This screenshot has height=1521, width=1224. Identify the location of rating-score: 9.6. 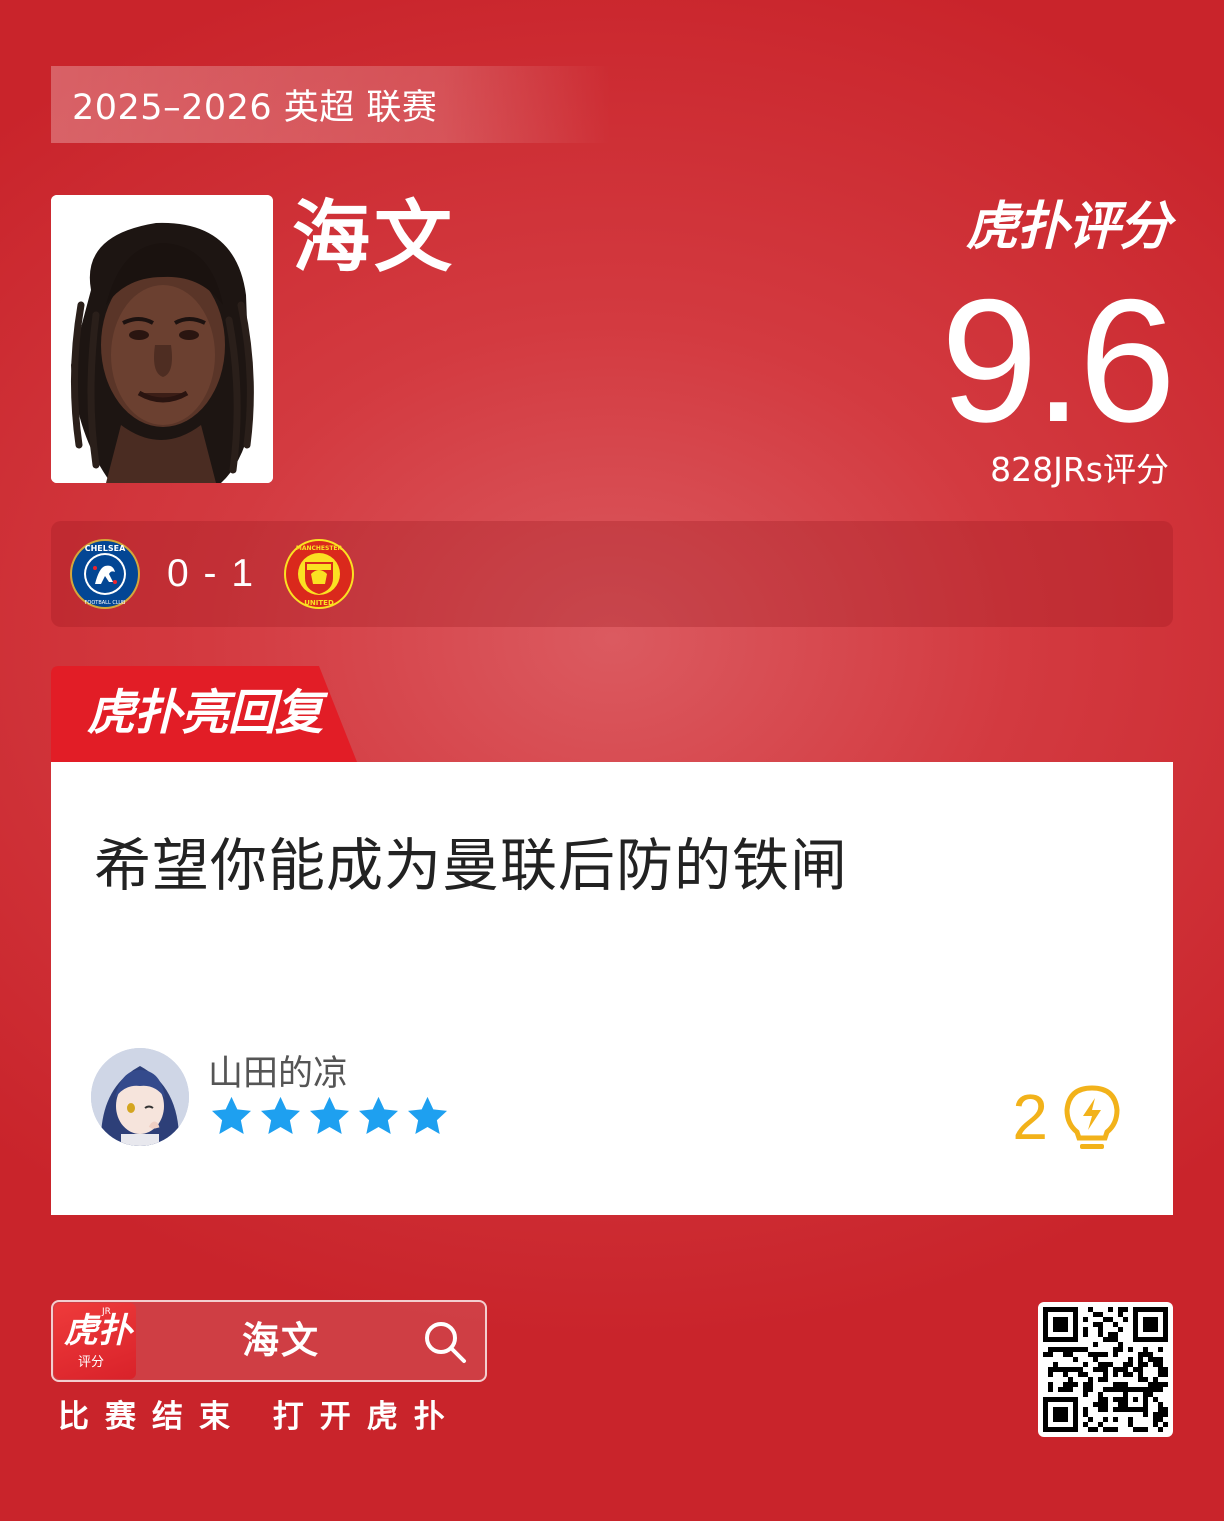
(1058, 361).